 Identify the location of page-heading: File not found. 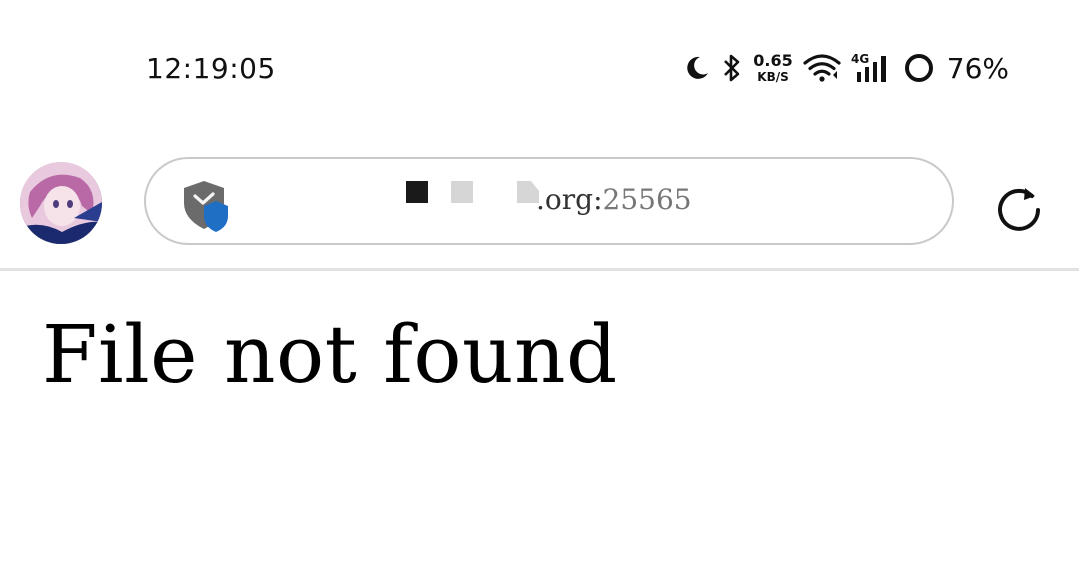
(330, 354).